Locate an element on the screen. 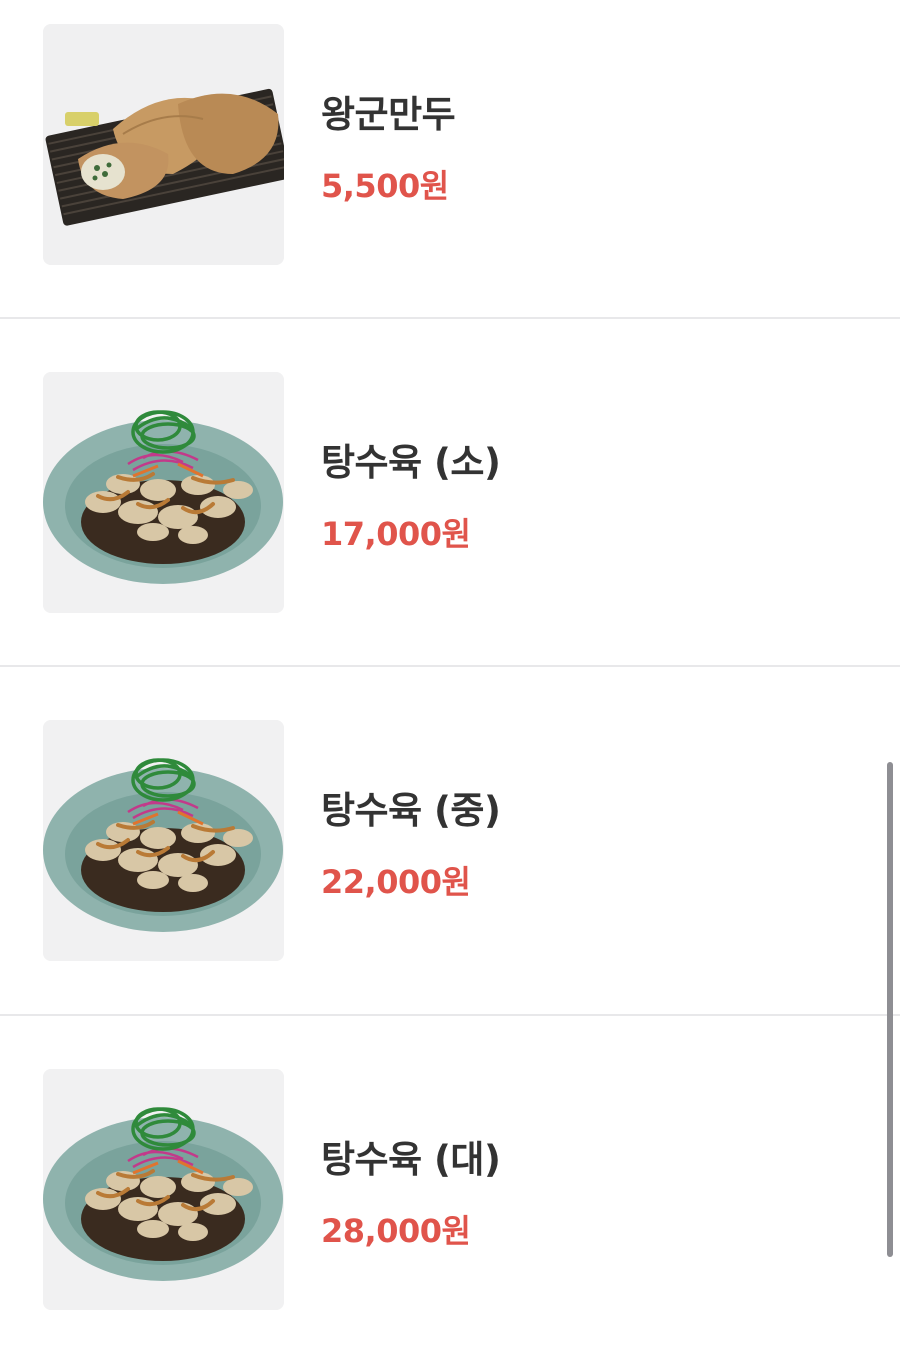 The image size is (900, 1361). item-name: 왕군만두 is located at coordinates (388, 114).